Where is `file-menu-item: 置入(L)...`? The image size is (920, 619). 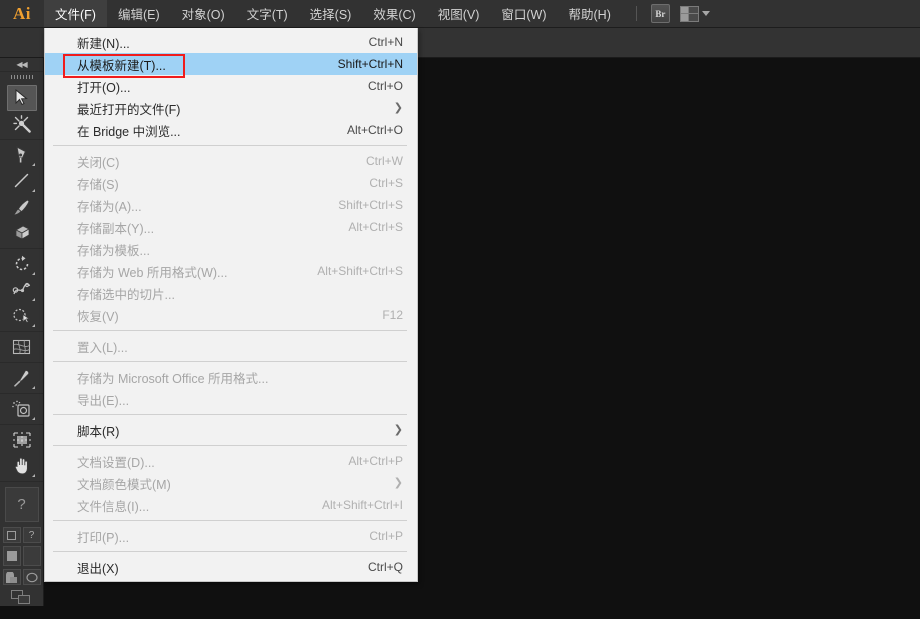
file-menu-item: 置入(L)... is located at coordinates (231, 346).